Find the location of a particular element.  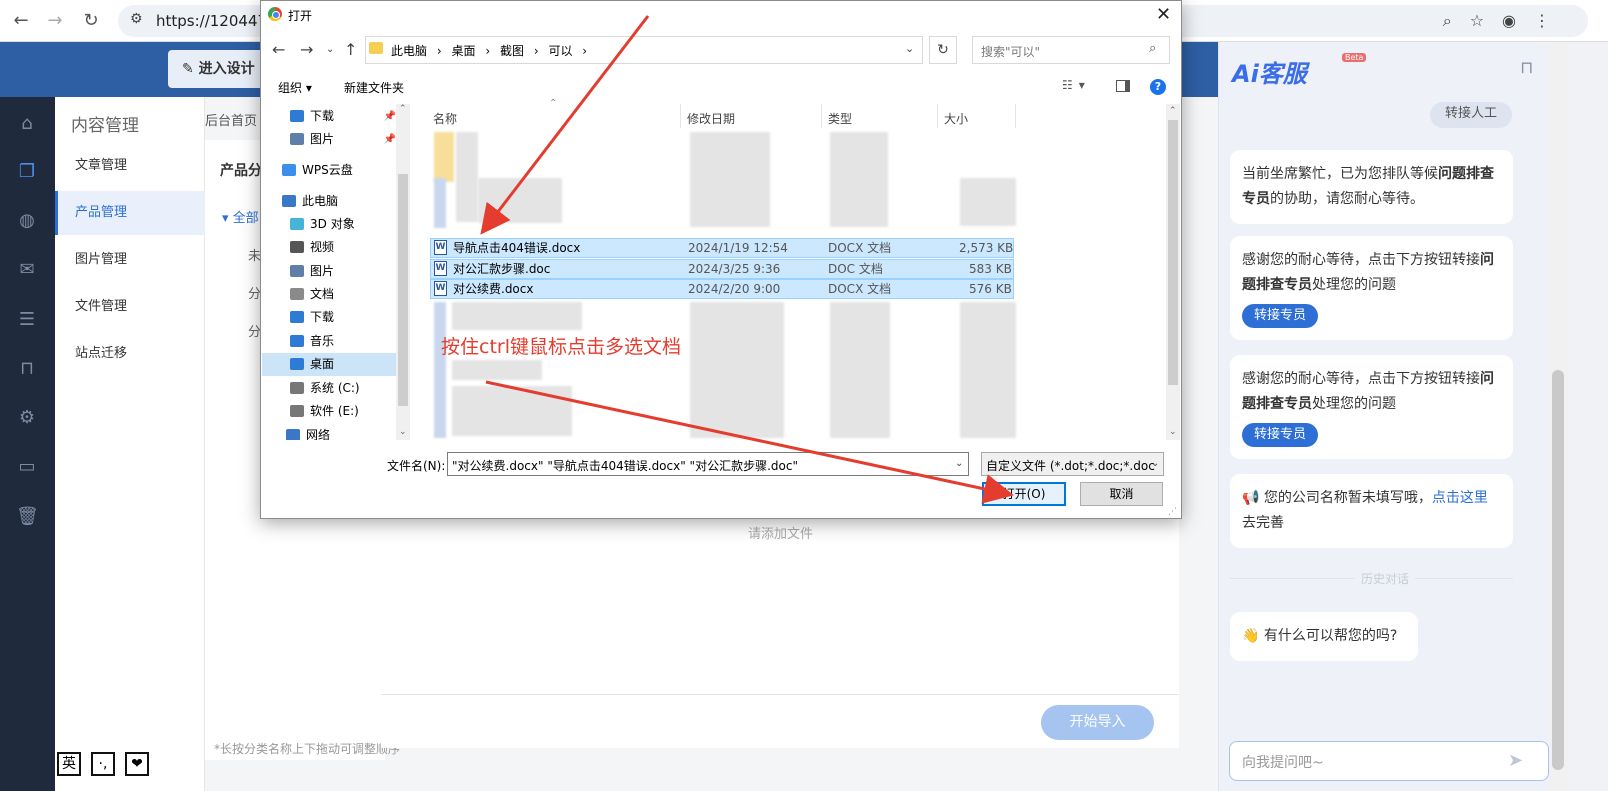

nav-item: 桌面 is located at coordinates (329, 364).